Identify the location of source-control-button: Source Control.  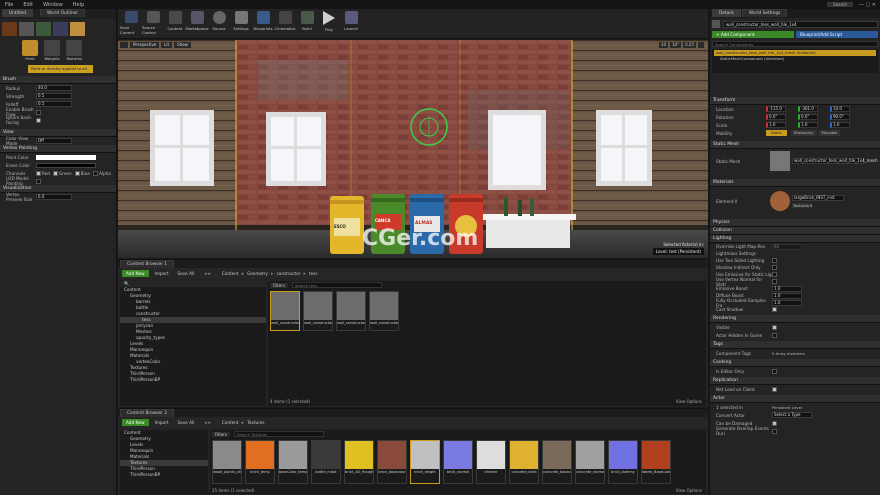
(153, 22).